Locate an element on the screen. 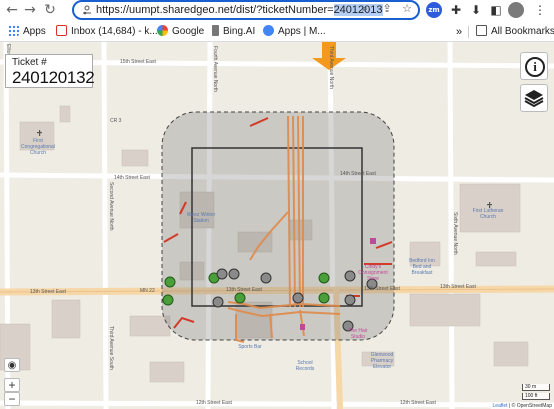 The width and height of the screenshot is (554, 409). bing-icon is located at coordinates (215, 30).